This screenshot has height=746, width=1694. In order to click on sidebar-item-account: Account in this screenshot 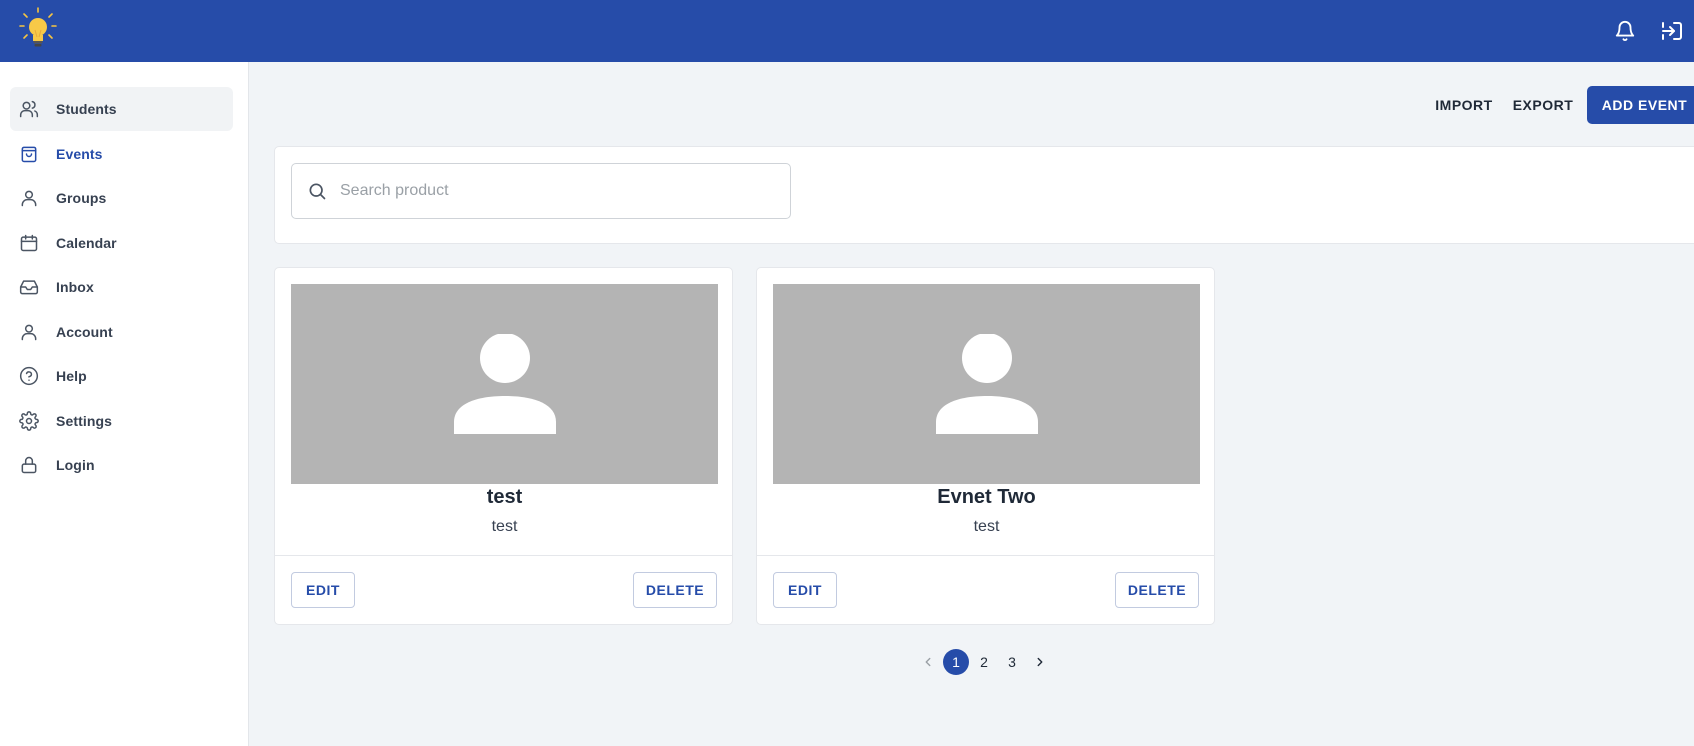, I will do `click(121, 332)`.